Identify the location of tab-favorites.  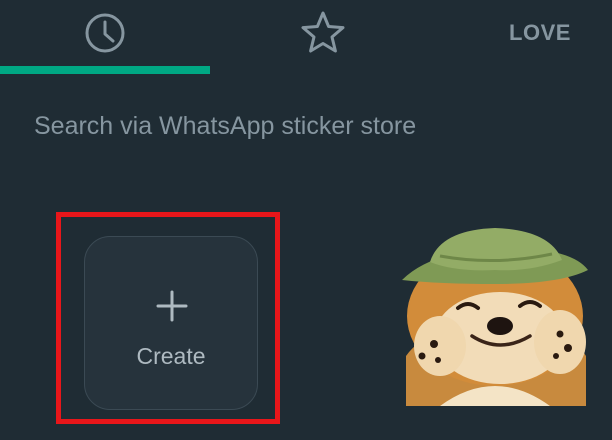
(323, 33).